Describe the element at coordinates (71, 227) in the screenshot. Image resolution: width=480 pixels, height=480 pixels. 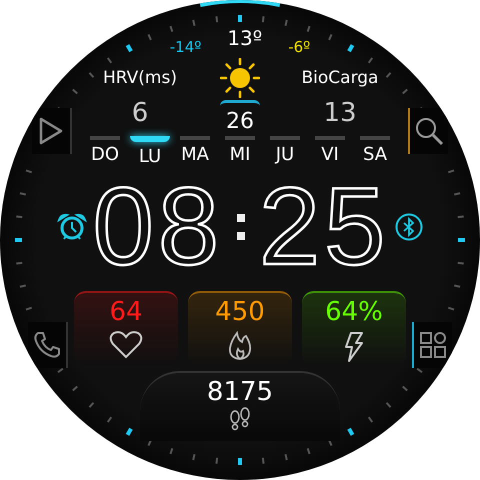
I see `alarm-icon` at that location.